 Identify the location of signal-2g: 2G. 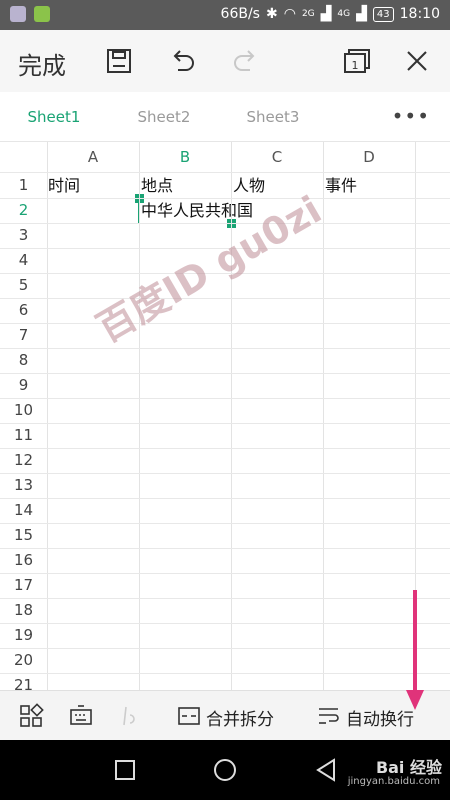
(308, 14).